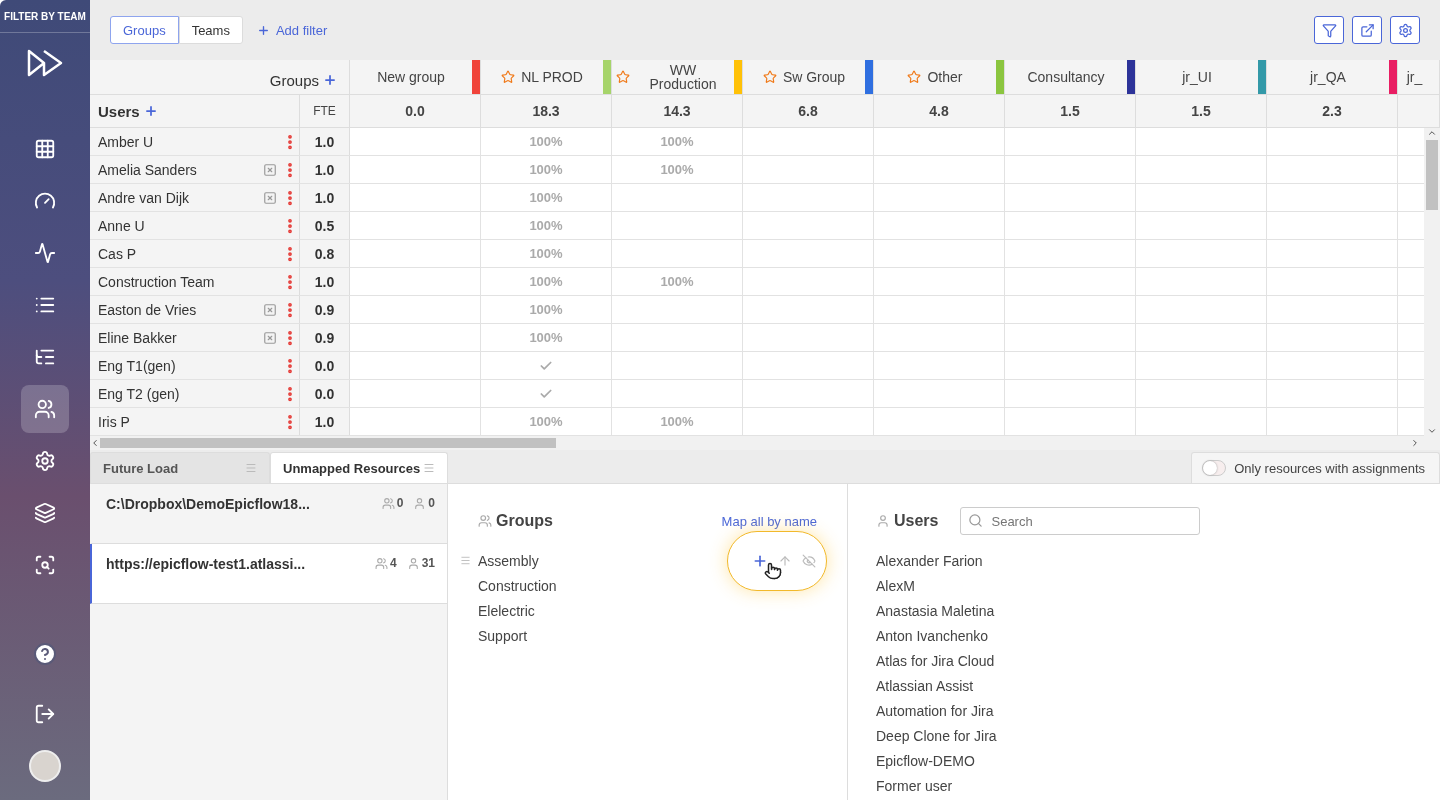 The image size is (1440, 800). Describe the element at coordinates (1143, 710) in the screenshot. I see `user-item: Automation for Jira` at that location.